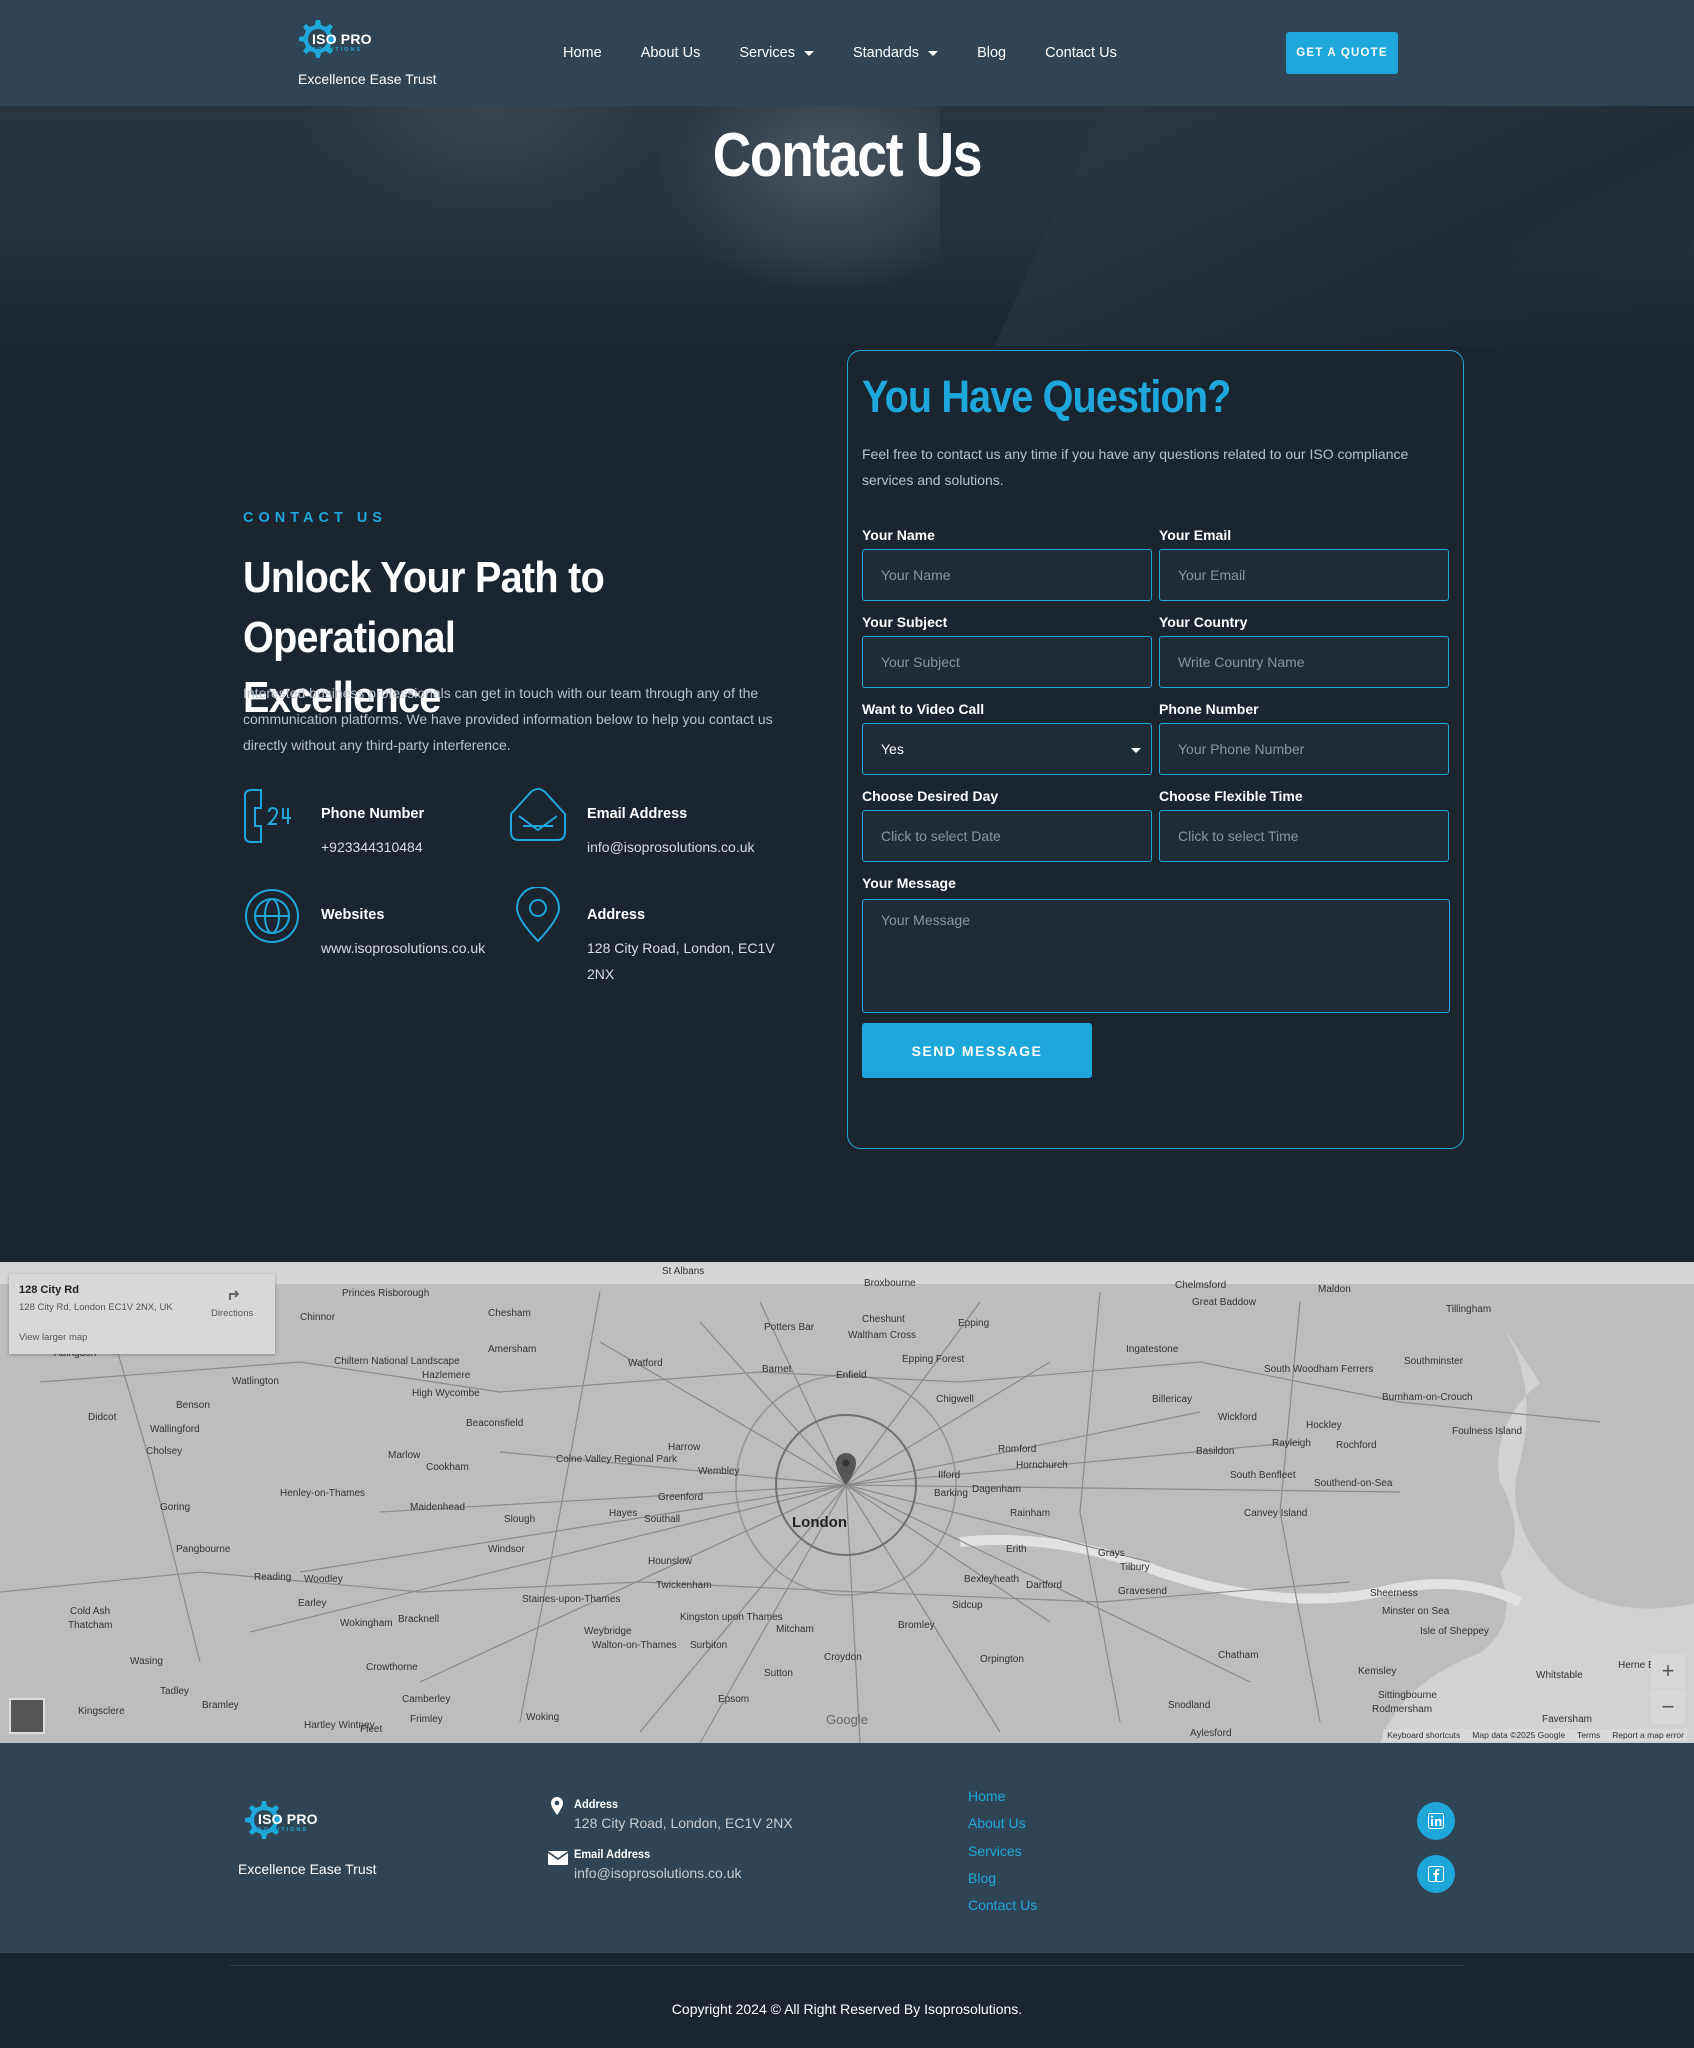 The image size is (1694, 2048). I want to click on map-label: Ingatestone, so click(1152, 1349).